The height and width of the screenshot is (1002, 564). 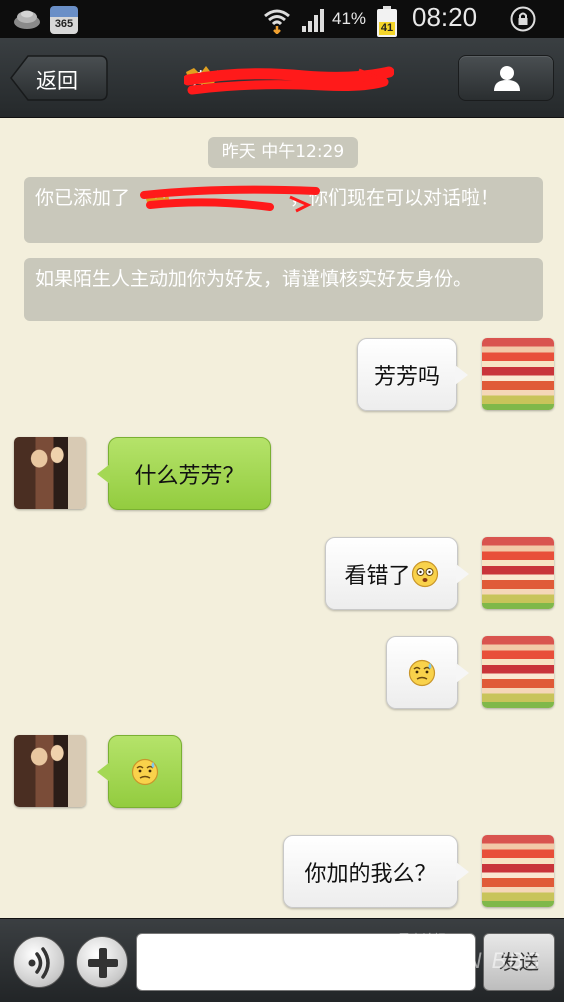 What do you see at coordinates (27, 19) in the screenshot?
I see `settings-icon` at bounding box center [27, 19].